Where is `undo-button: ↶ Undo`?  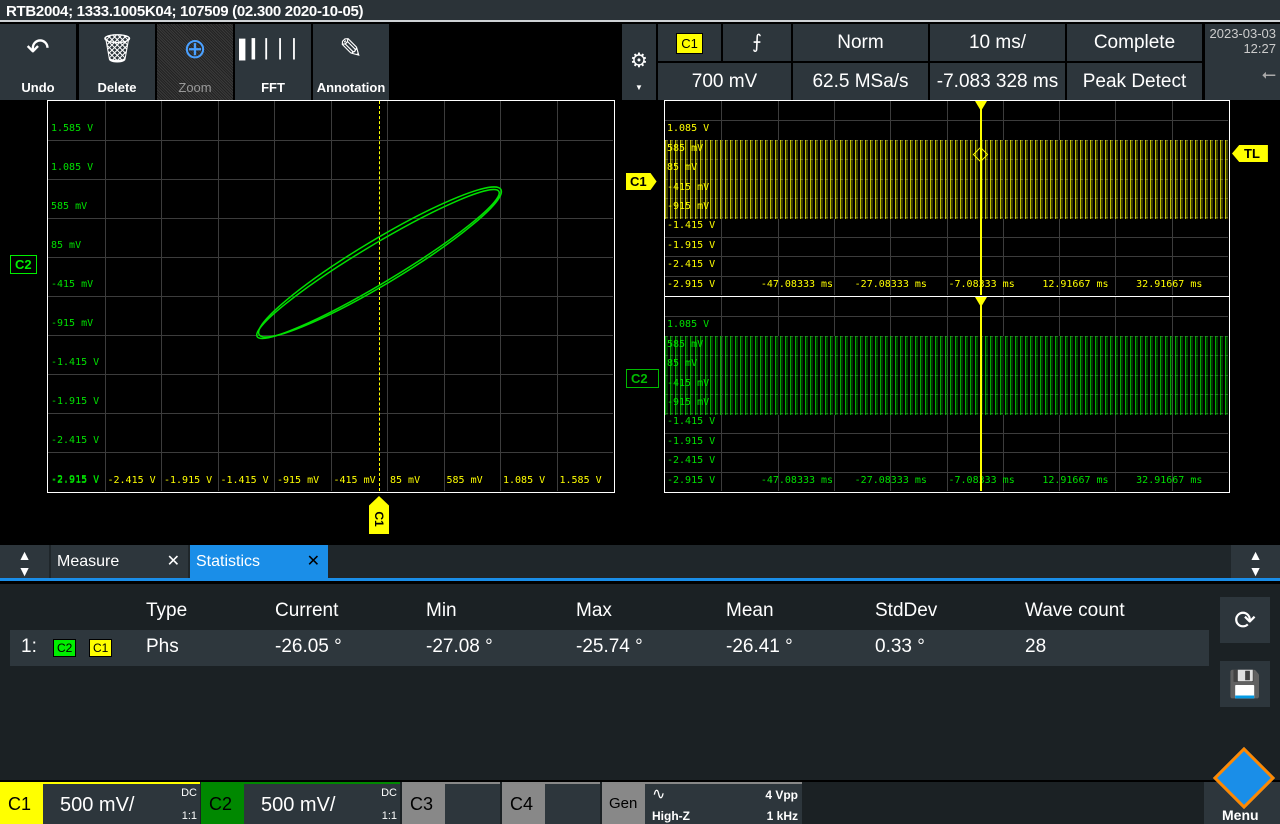
undo-button: ↶ Undo is located at coordinates (38, 62).